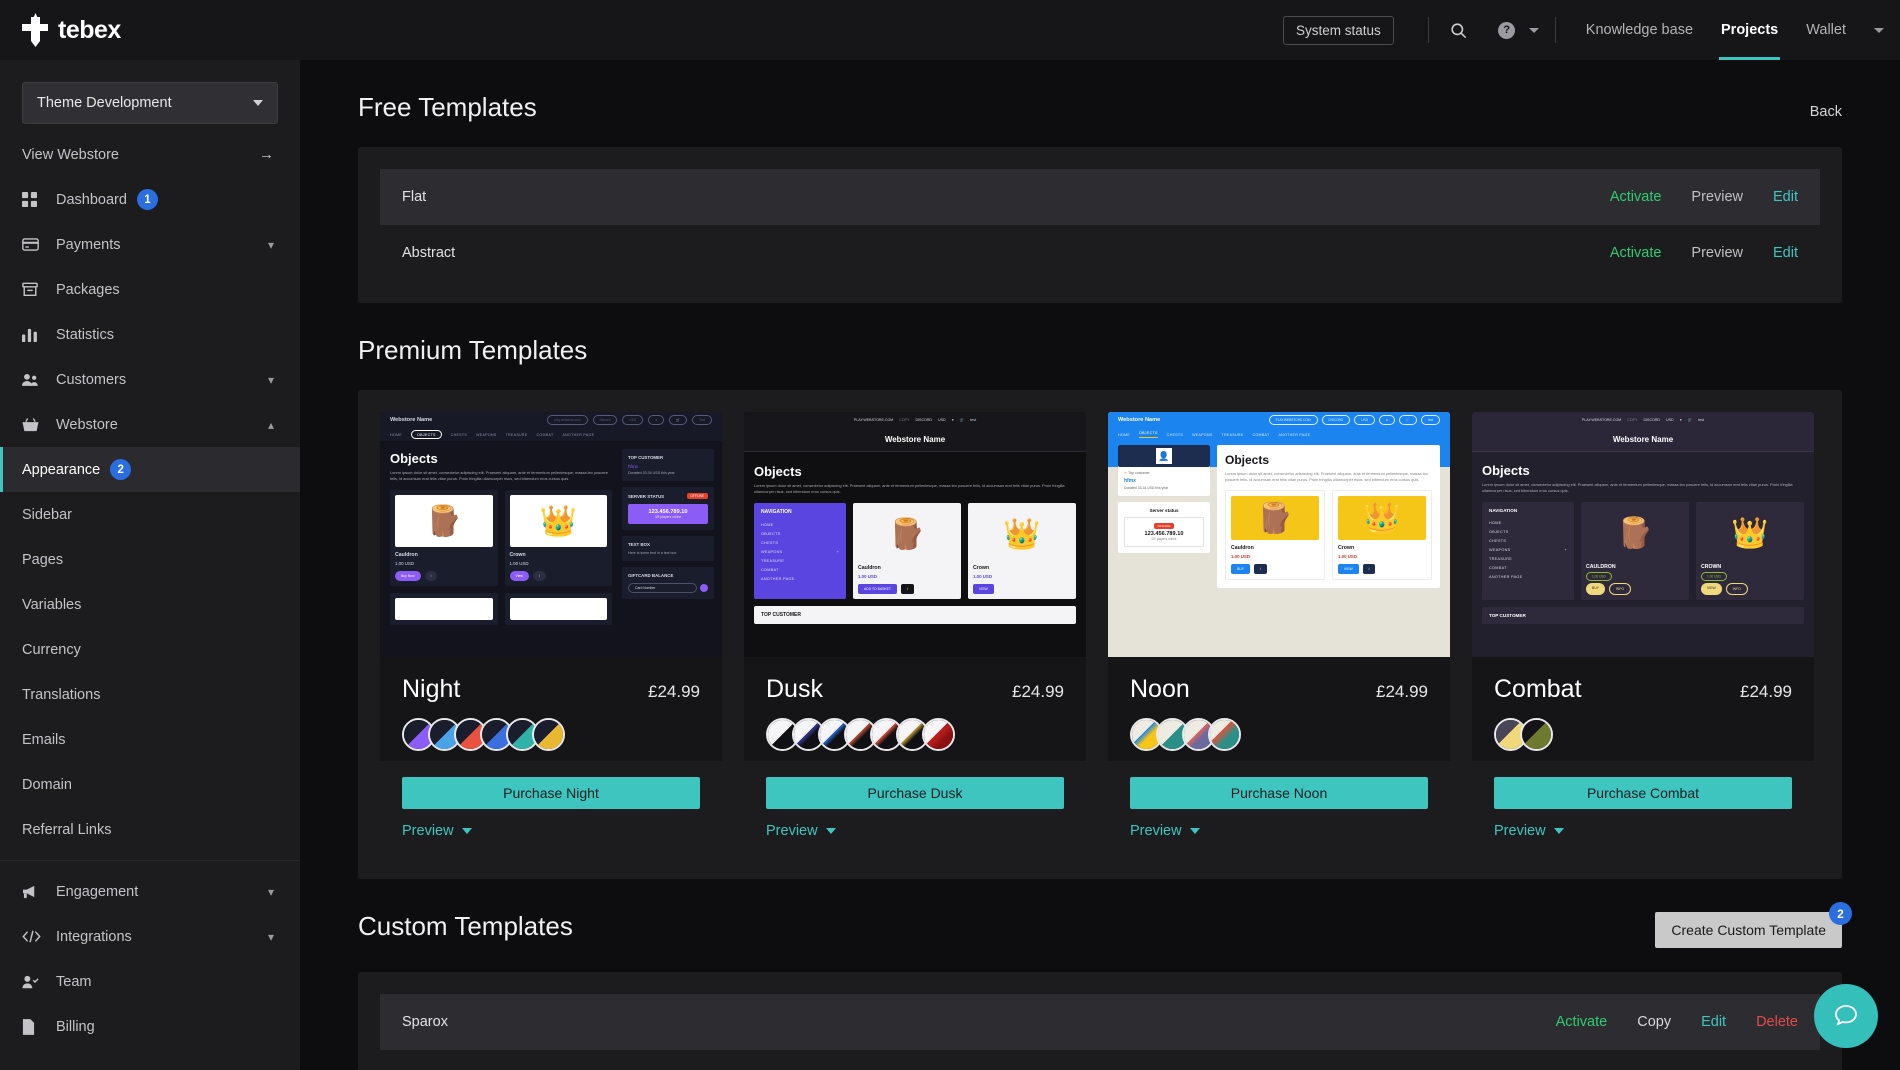 The width and height of the screenshot is (1900, 1070). Describe the element at coordinates (270, 379) in the screenshot. I see `chevron-down-icon: ▾` at that location.